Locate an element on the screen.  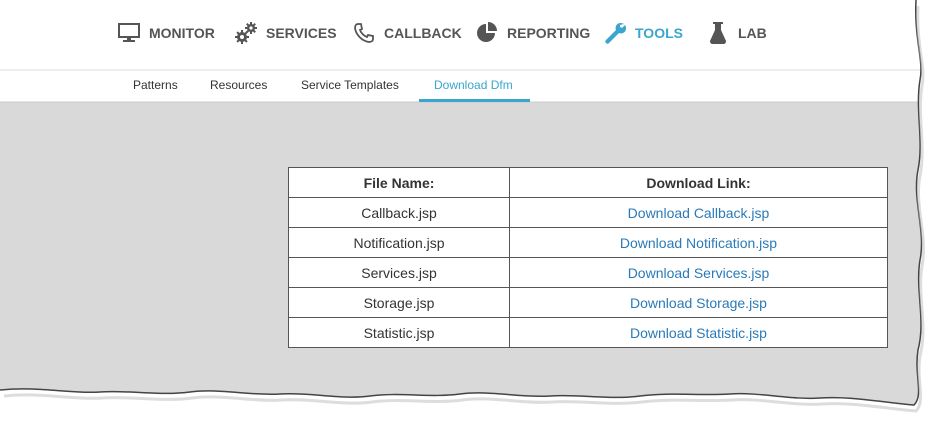
flask-icon is located at coordinates (718, 33).